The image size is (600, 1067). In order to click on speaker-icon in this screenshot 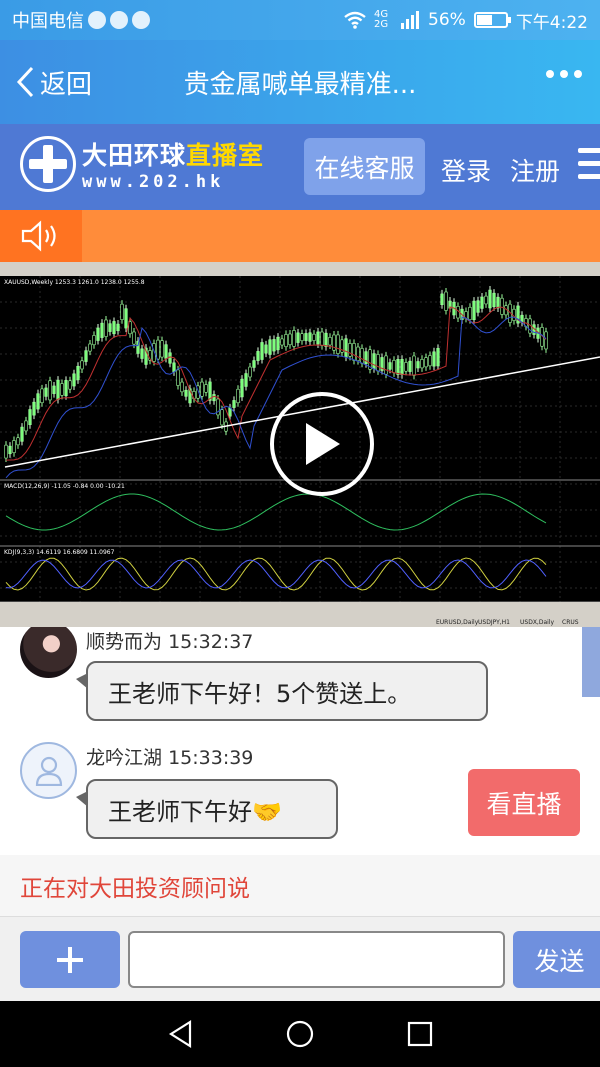, I will do `click(41, 236)`.